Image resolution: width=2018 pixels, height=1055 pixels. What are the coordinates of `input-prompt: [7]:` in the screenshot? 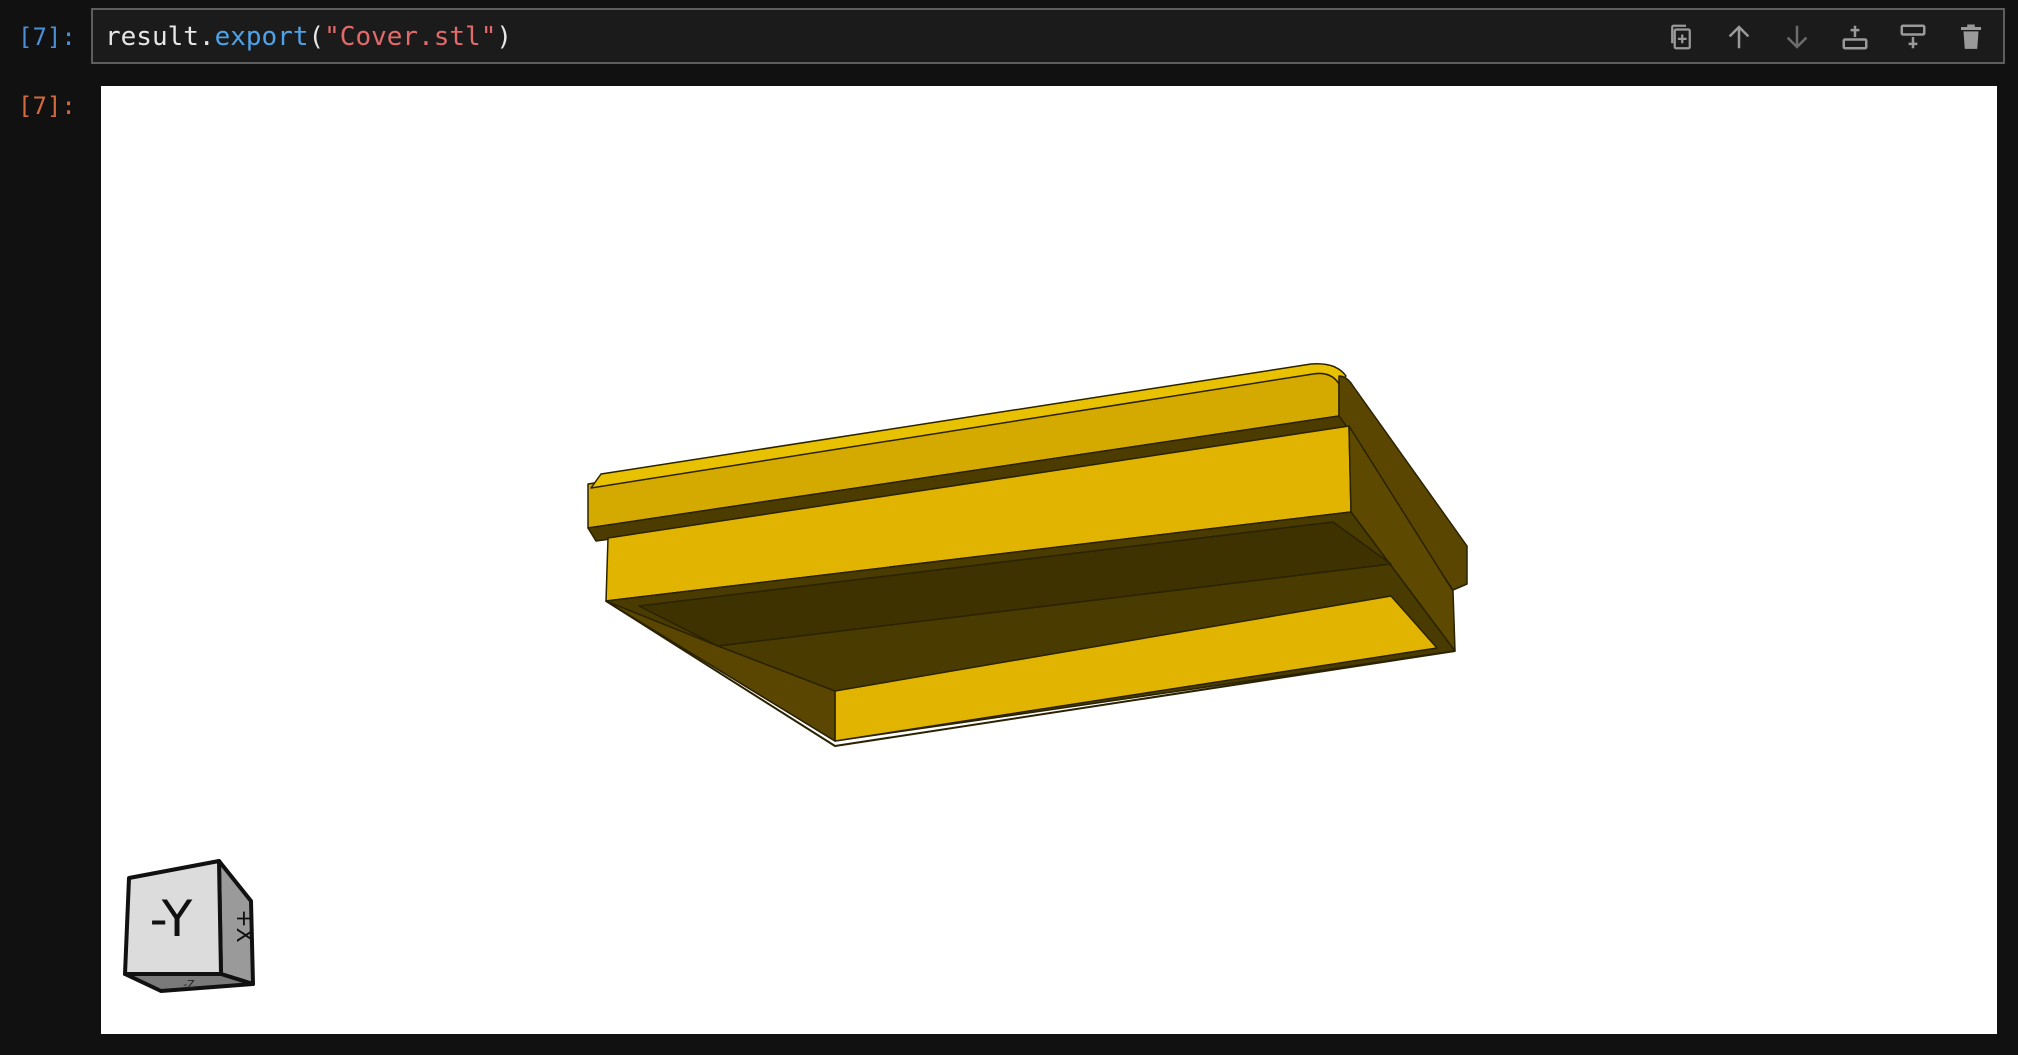 It's located at (47, 37).